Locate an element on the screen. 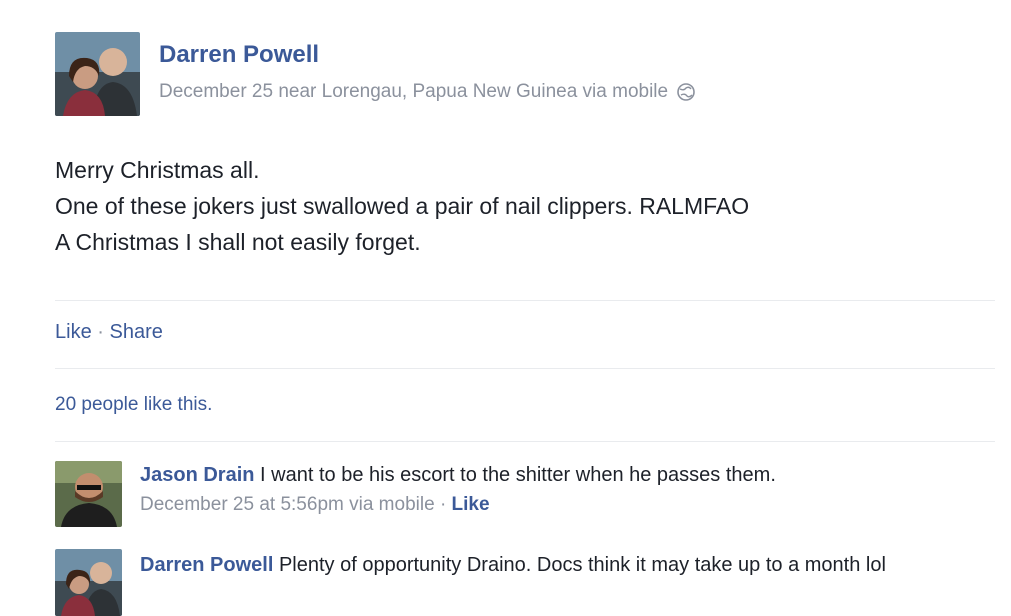  comment-timestamp: December 25 at 5:56pm via mobile is located at coordinates (287, 504).